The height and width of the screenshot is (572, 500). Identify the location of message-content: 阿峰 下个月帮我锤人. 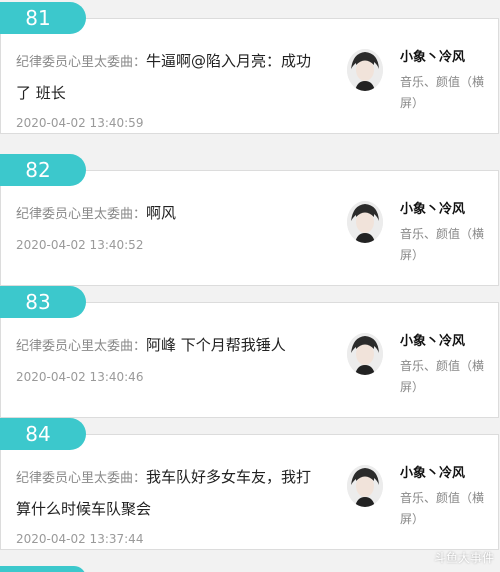
(216, 345).